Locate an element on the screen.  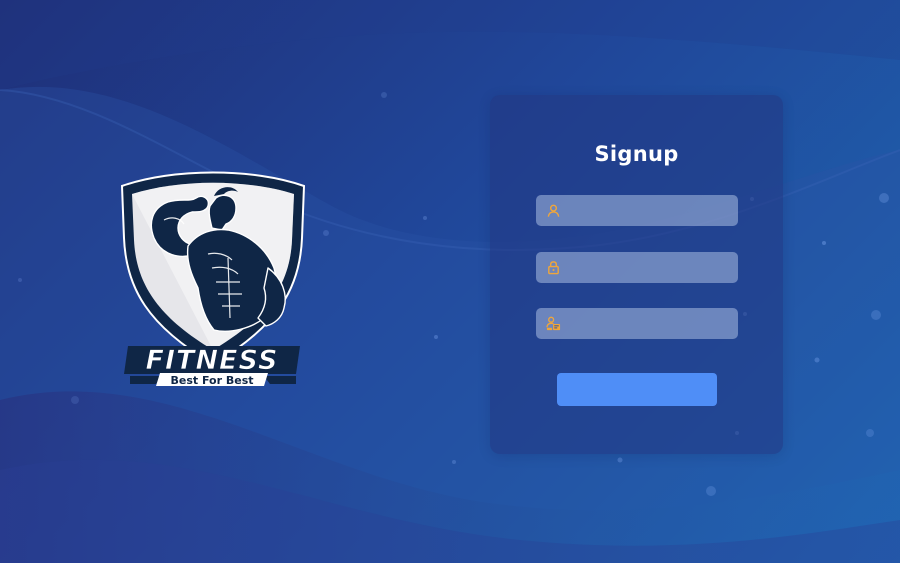
fitness-logo: FITNESS Best For Best is located at coordinates (213, 279).